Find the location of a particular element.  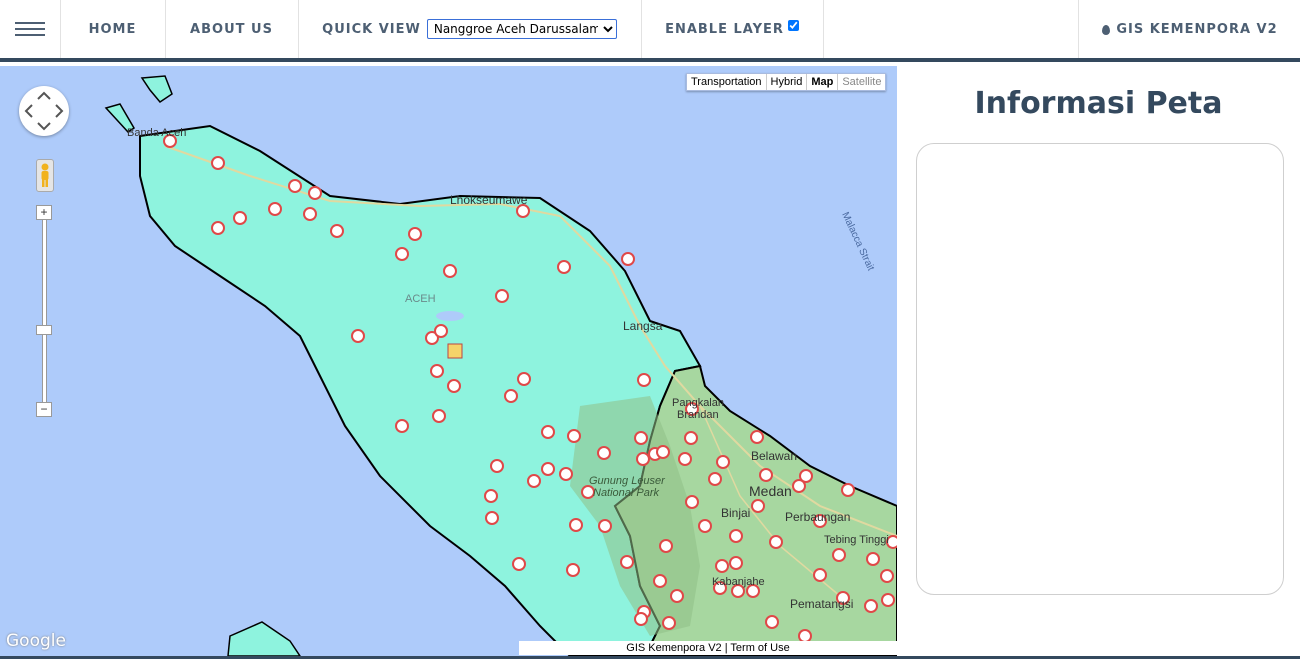

brand-link: GIS KEMENPORA V2 is located at coordinates (1189, 29).